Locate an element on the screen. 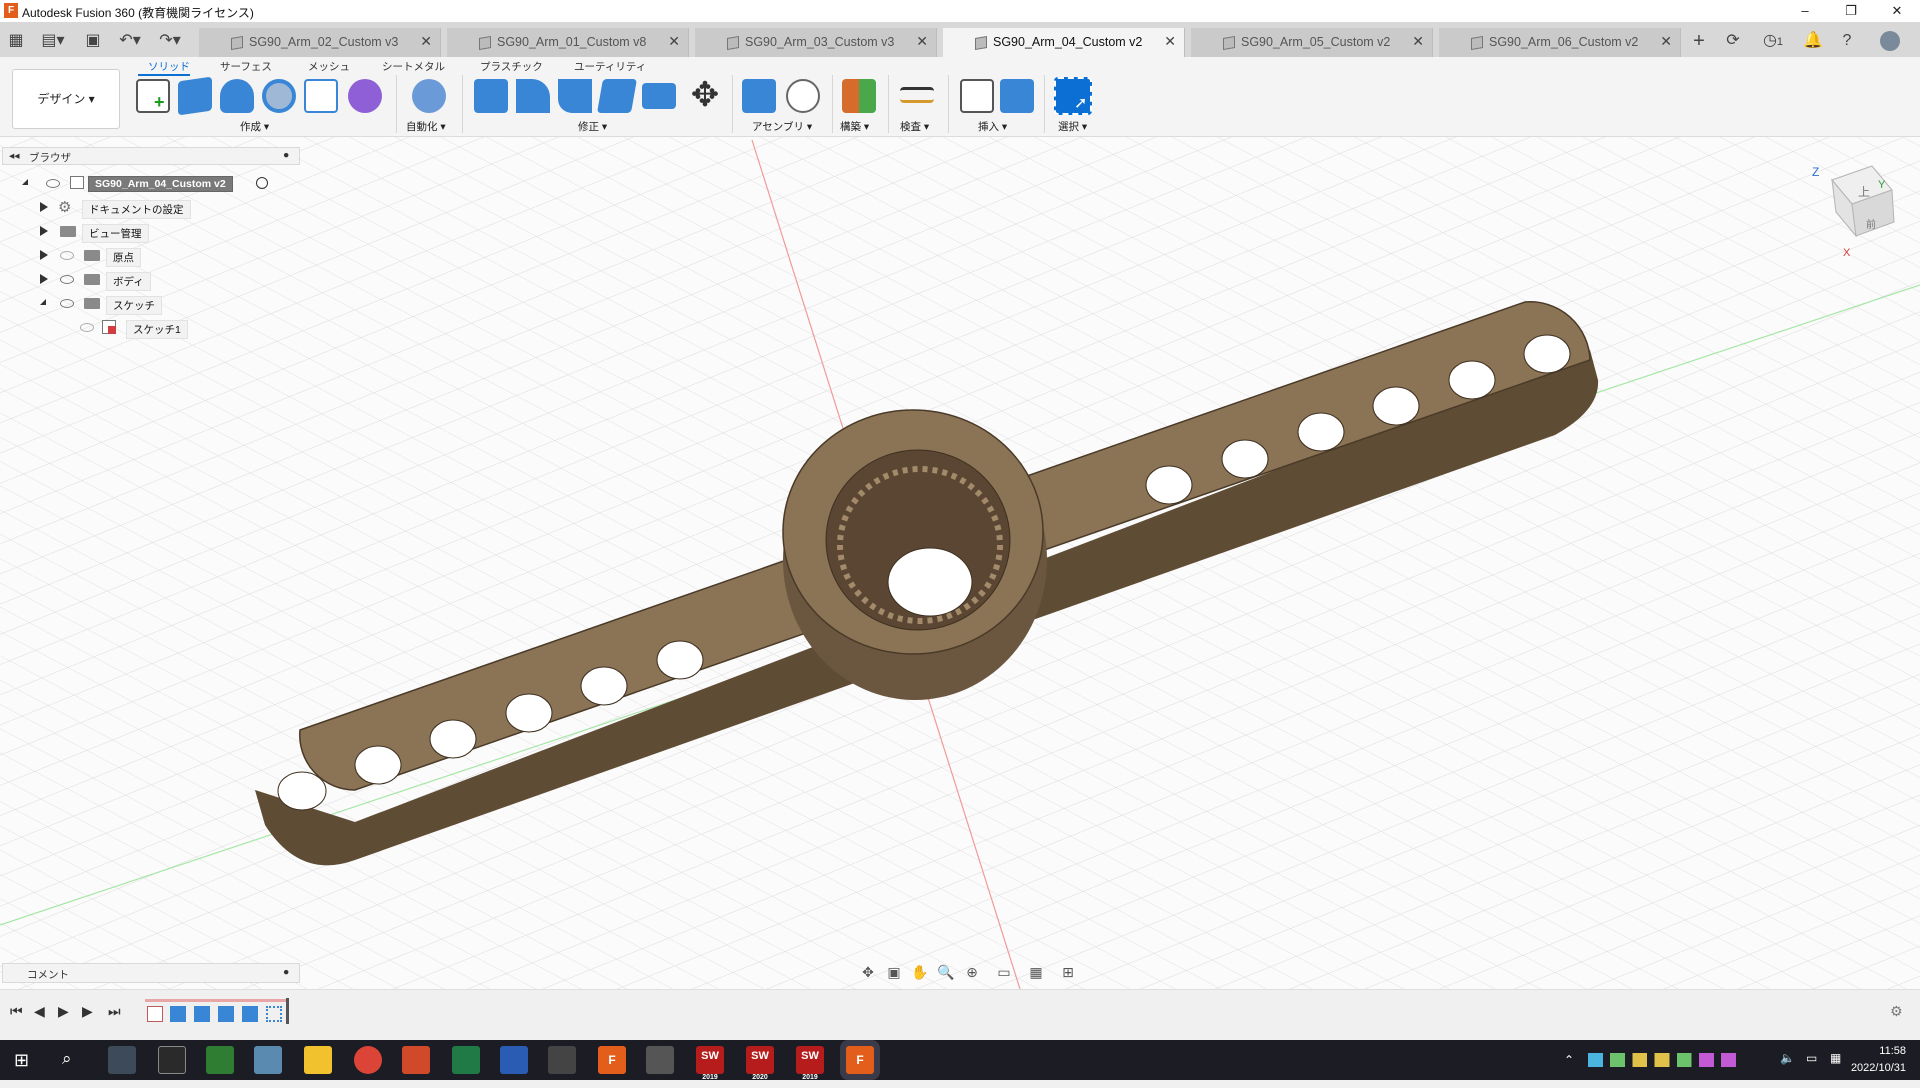 The image size is (1920, 1088). redo-icon: ↷▾ is located at coordinates (170, 41).